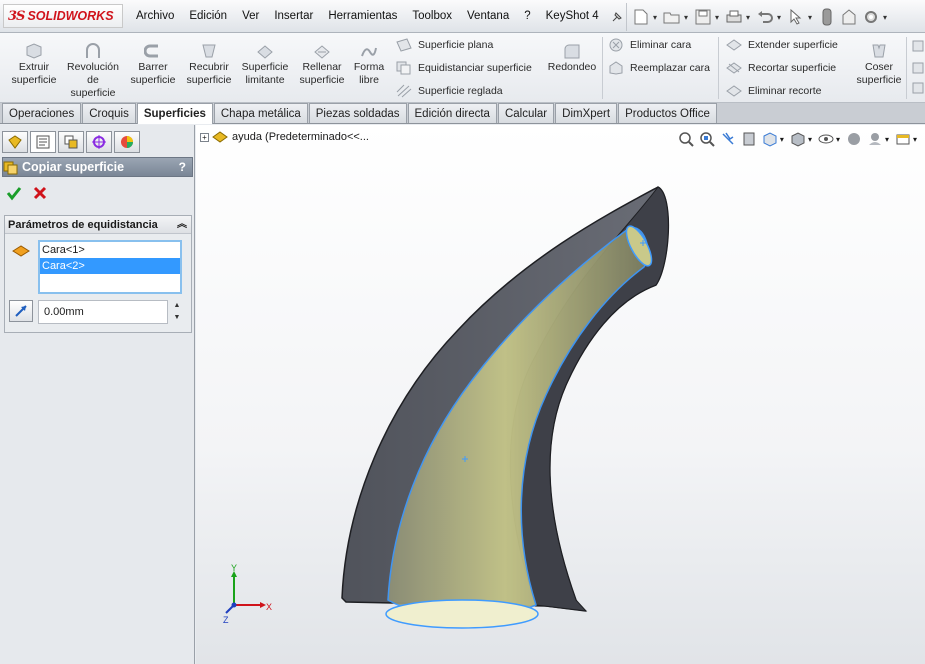 The image size is (925, 664). What do you see at coordinates (322, 62) in the screenshot?
I see `fill-surface-button: Rellenar superficie` at bounding box center [322, 62].